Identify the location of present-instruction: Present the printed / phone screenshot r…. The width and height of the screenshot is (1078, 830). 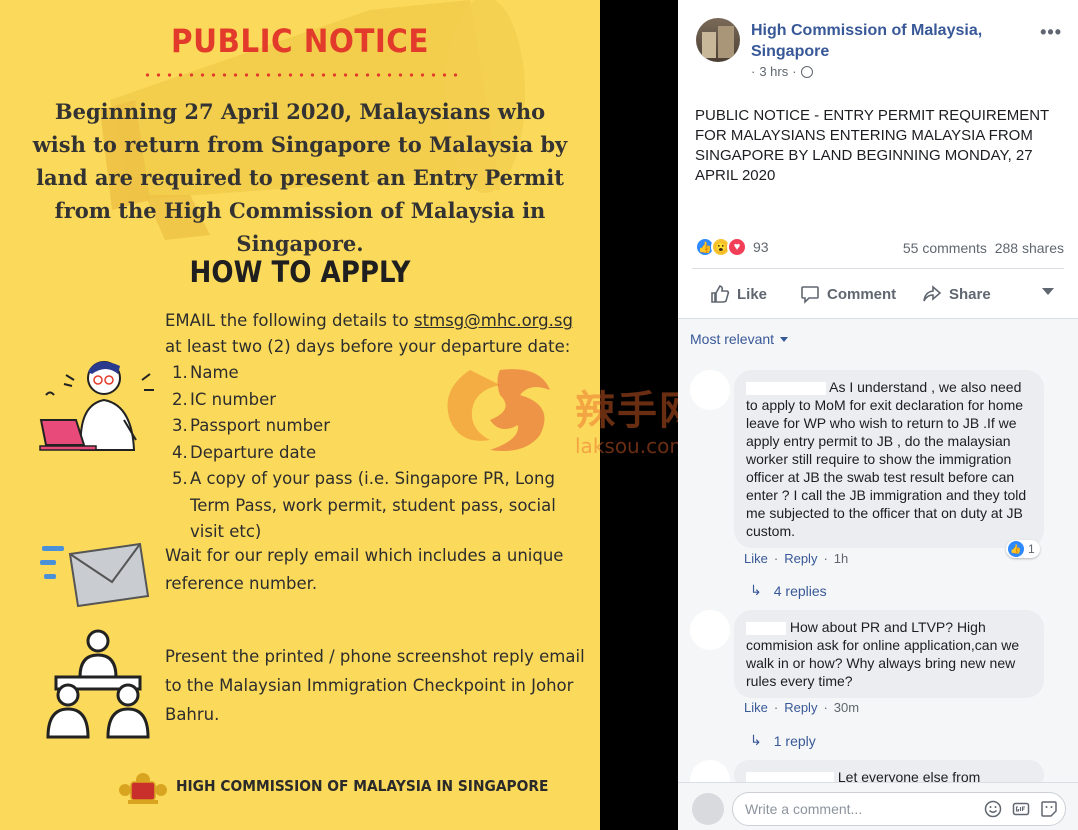
(375, 685).